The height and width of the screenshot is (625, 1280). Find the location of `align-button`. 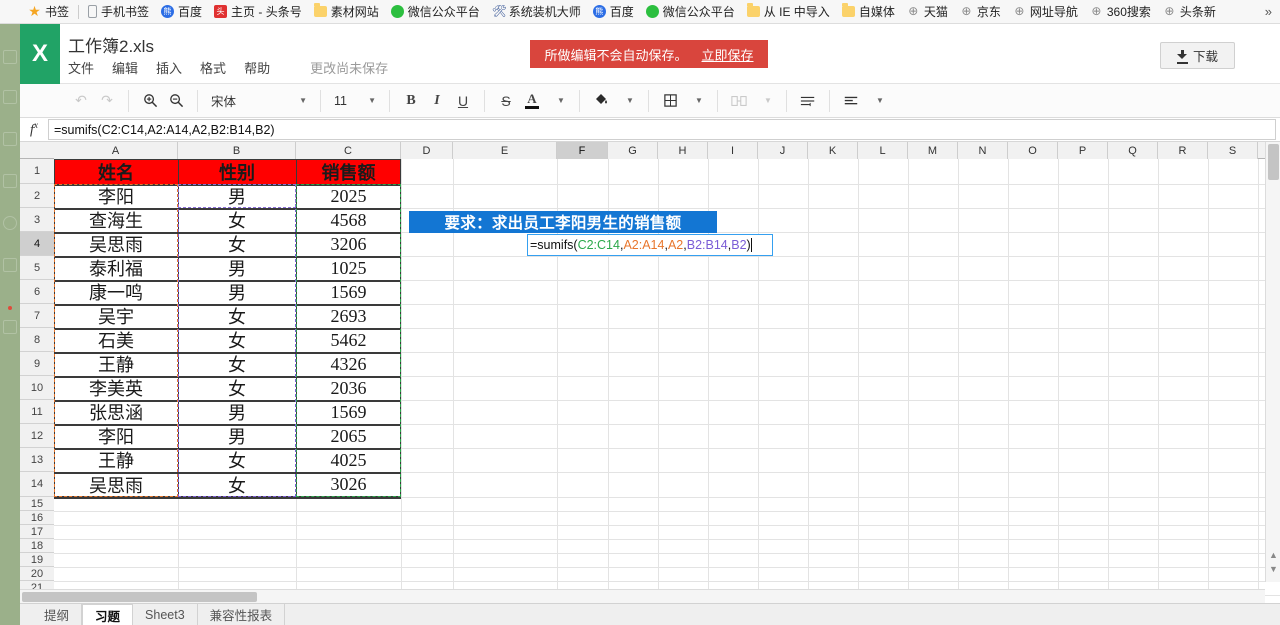

align-button is located at coordinates (851, 101).